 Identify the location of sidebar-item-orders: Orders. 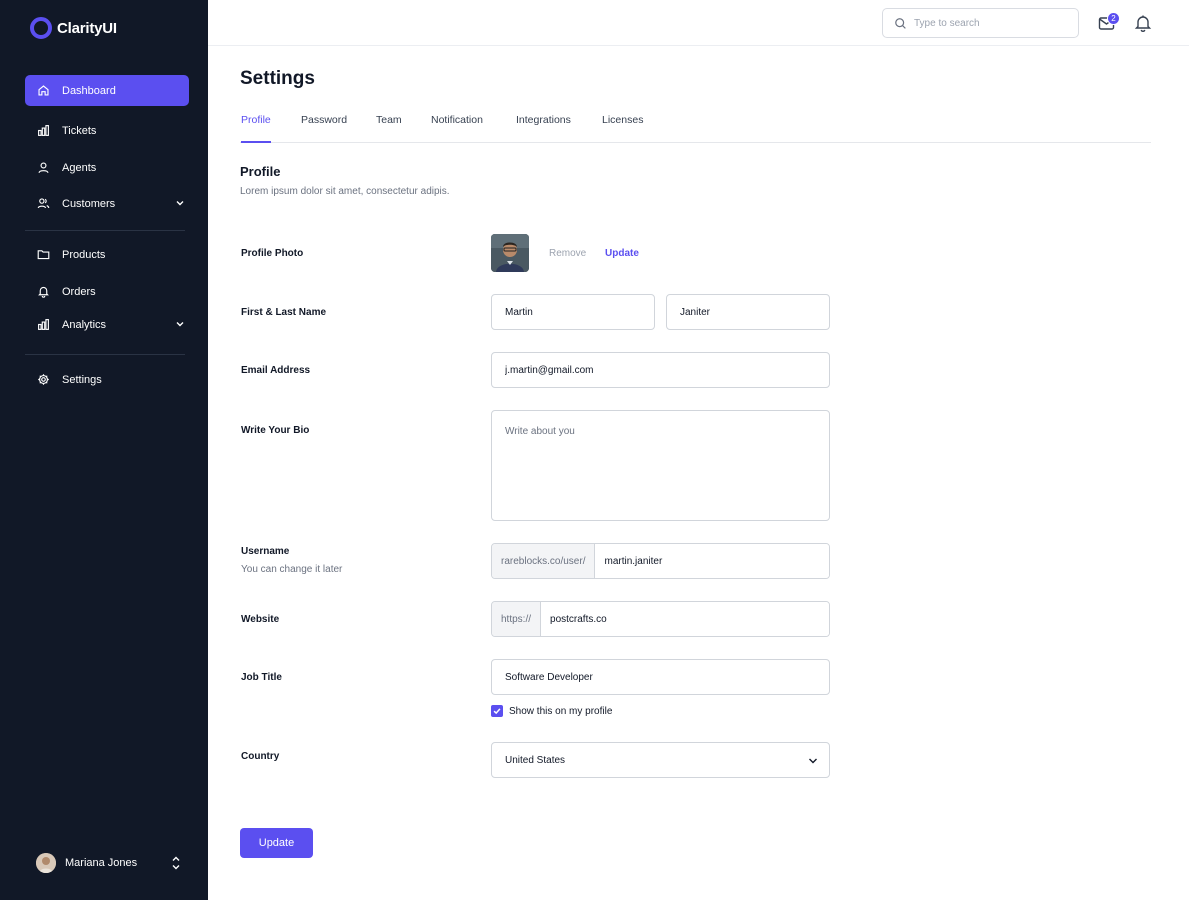
(107, 291).